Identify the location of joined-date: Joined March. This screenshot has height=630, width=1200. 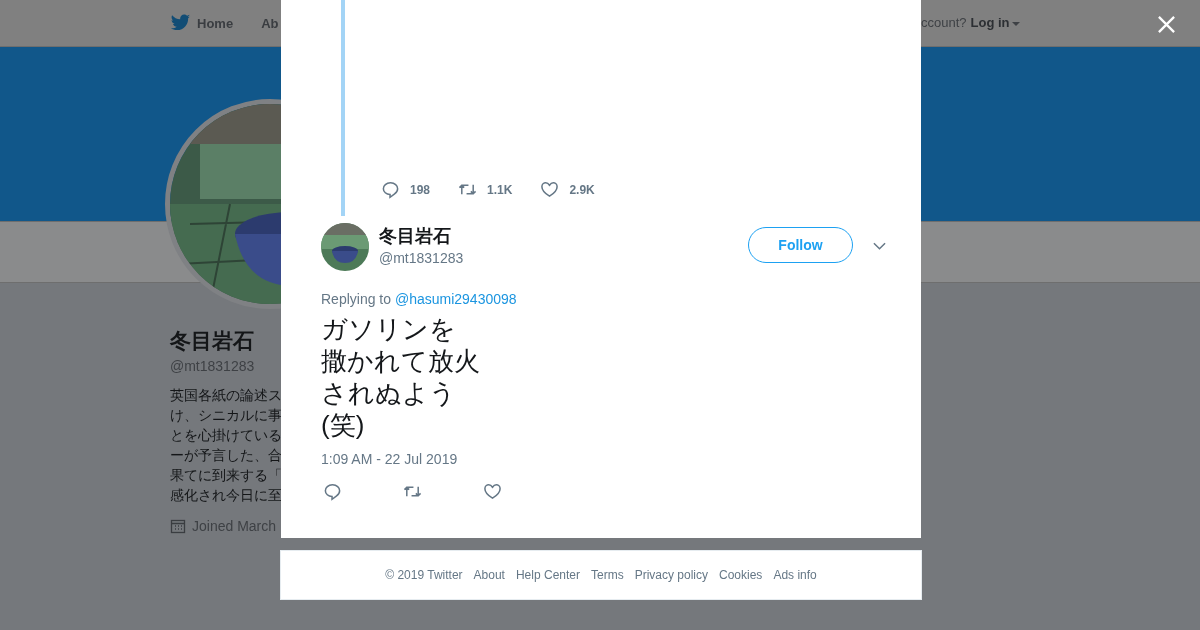
(234, 526).